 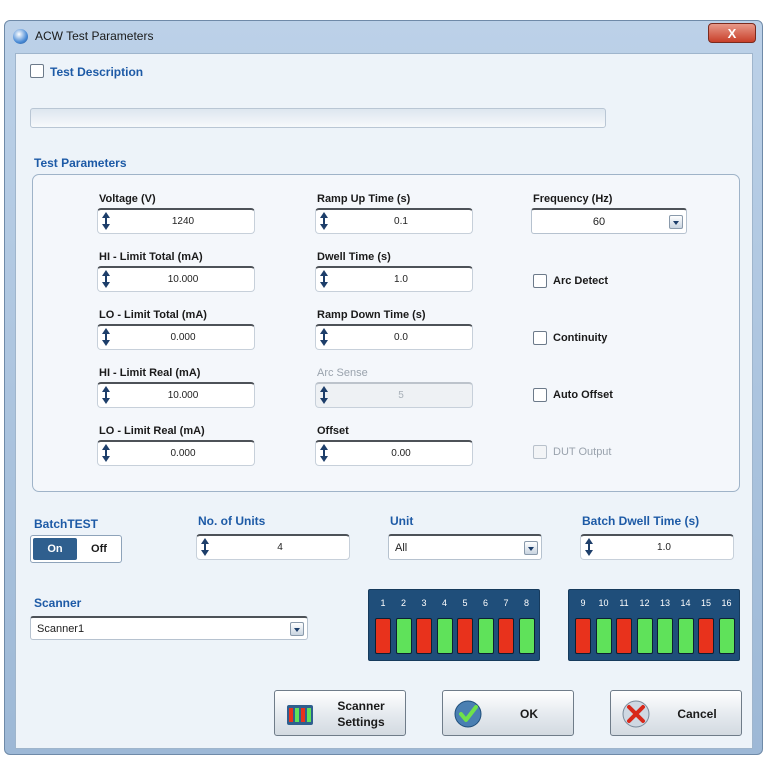 I want to click on channel-number: 10, so click(x=603, y=603).